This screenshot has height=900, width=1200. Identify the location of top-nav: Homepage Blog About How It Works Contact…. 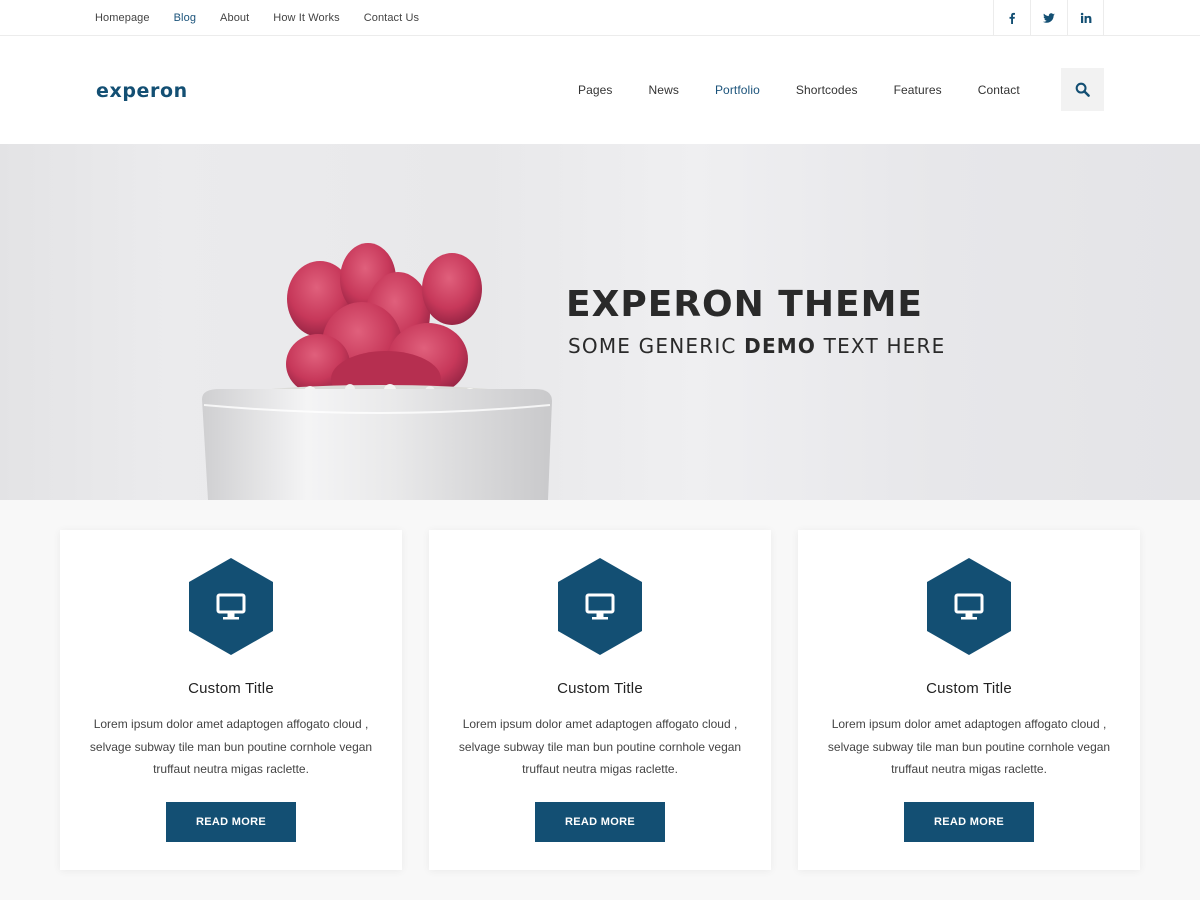
(269, 17).